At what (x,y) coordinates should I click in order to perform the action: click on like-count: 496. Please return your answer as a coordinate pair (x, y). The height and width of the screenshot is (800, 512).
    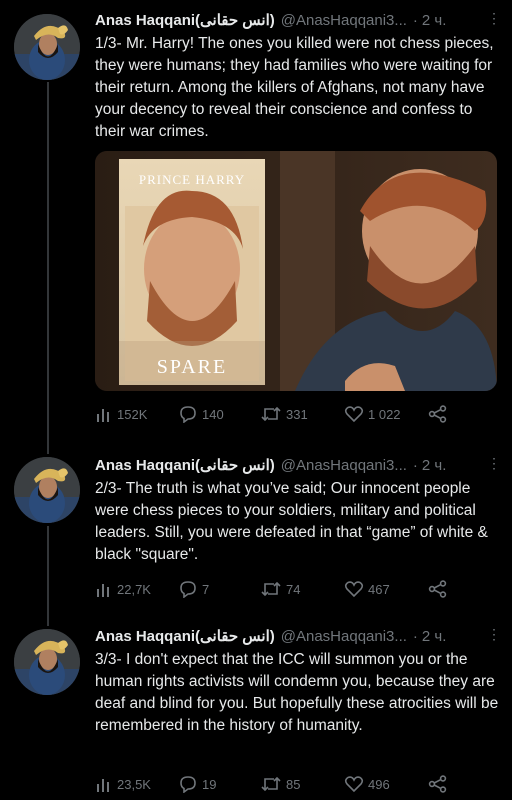
    Looking at the image, I should click on (379, 784).